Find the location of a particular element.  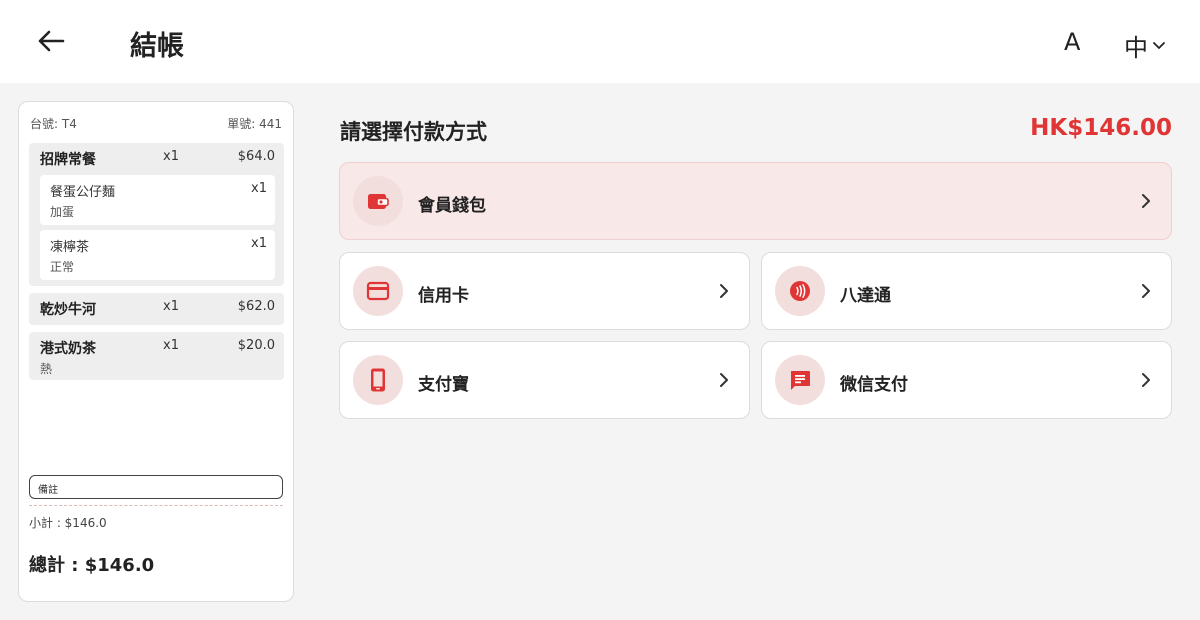

arrow-left-icon is located at coordinates (51, 41).